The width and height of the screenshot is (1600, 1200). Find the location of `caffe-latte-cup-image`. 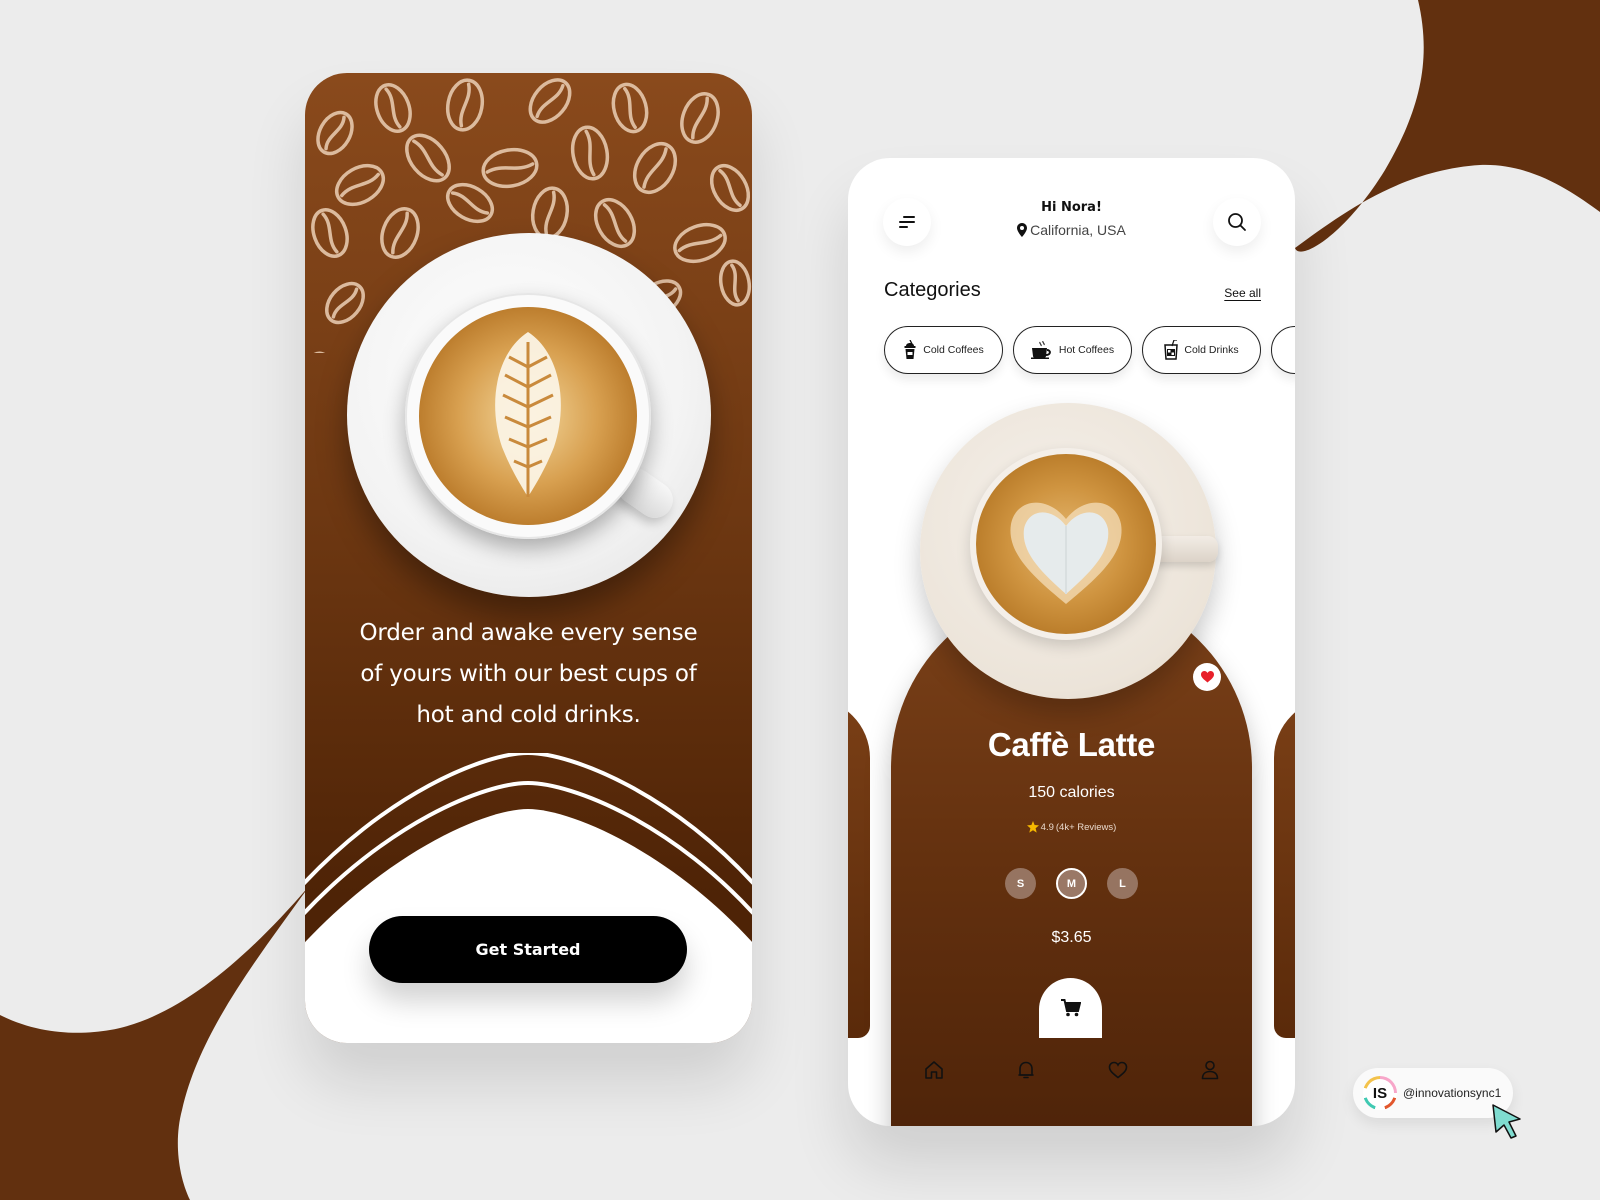

caffe-latte-cup-image is located at coordinates (1066, 544).